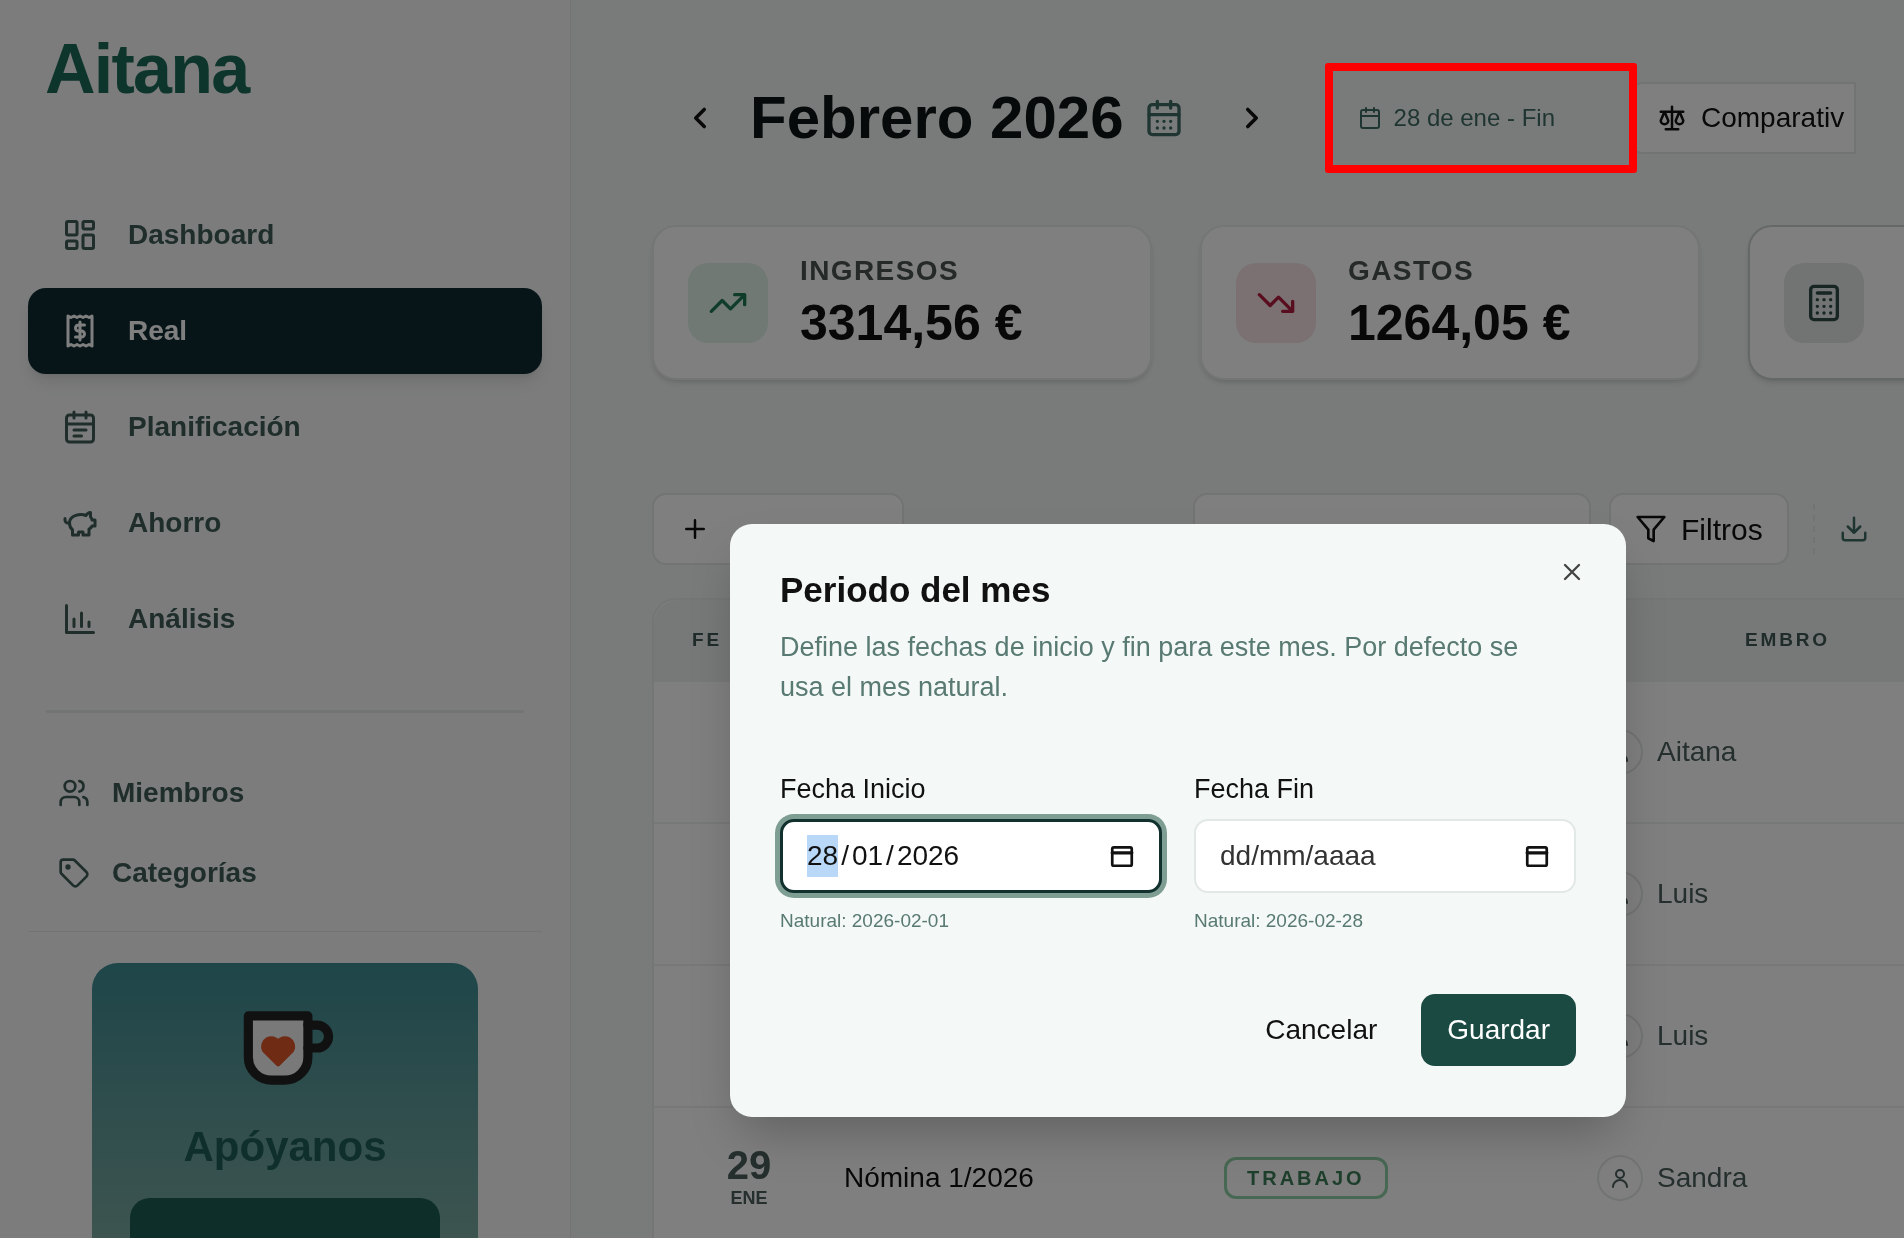 This screenshot has height=1238, width=1904. I want to click on date-segment: 28, so click(823, 856).